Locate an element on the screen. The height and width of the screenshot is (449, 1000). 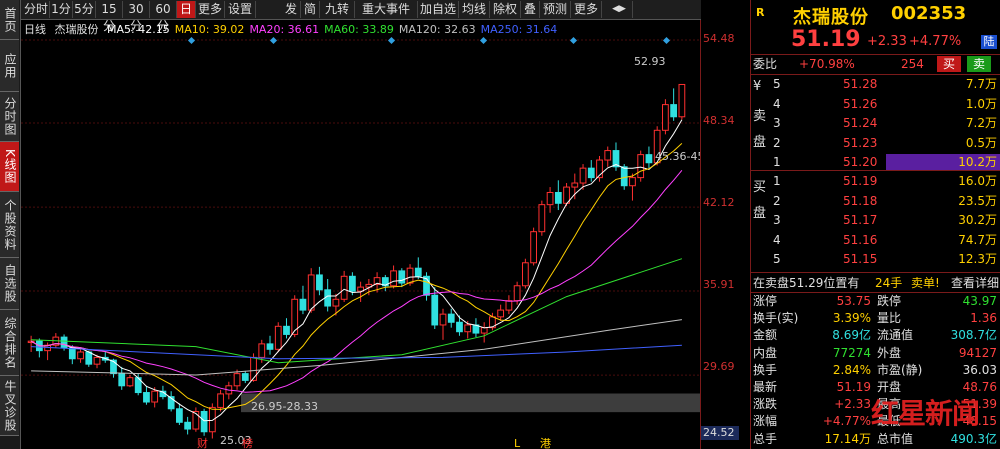
toolbar-button-5: 均线 is located at coordinates (474, 9).